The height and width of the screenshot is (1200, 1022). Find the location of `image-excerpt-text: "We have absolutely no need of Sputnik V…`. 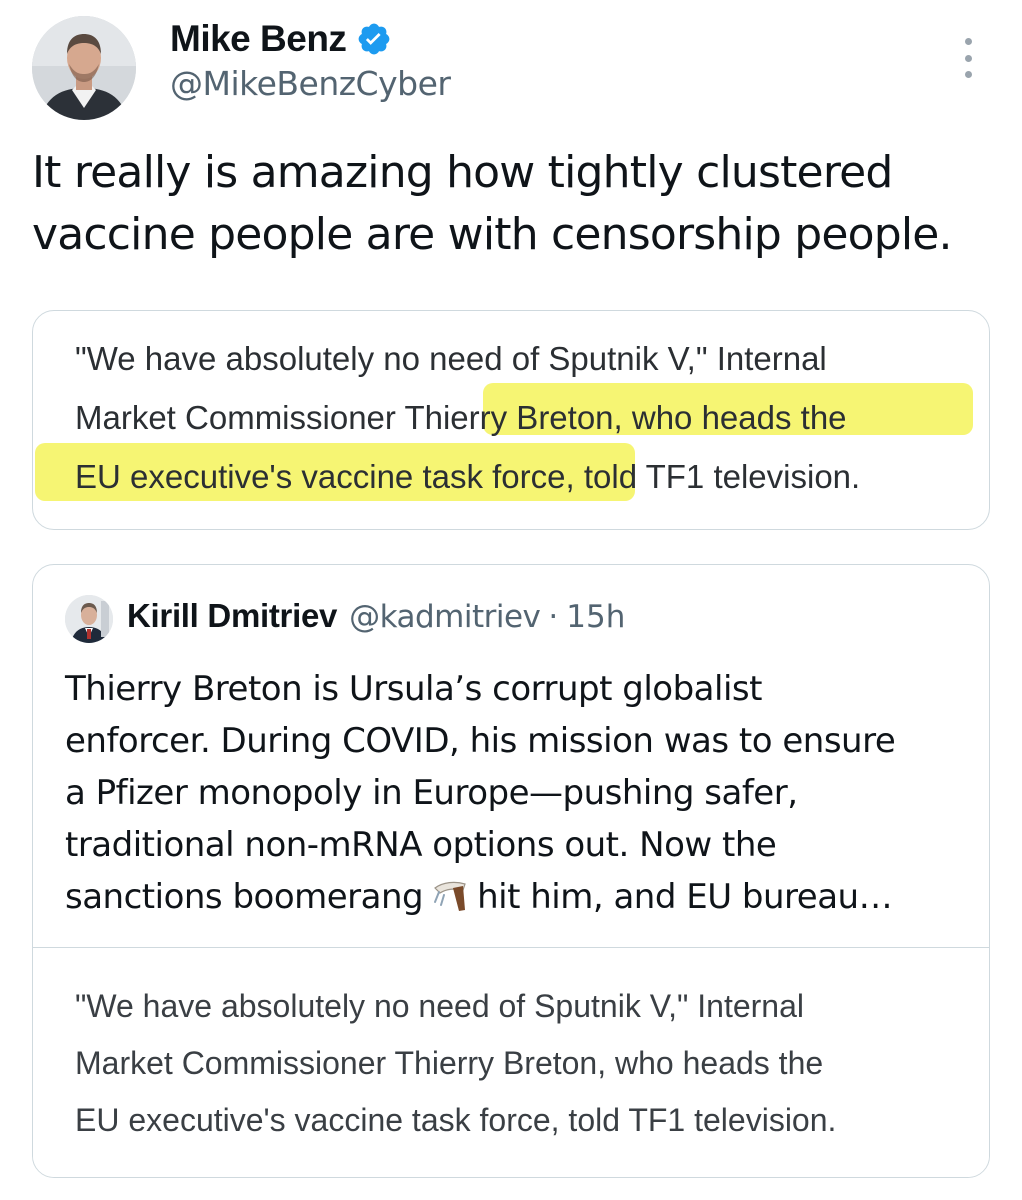

image-excerpt-text: "We have absolutely no need of Sputnik V… is located at coordinates (468, 417).